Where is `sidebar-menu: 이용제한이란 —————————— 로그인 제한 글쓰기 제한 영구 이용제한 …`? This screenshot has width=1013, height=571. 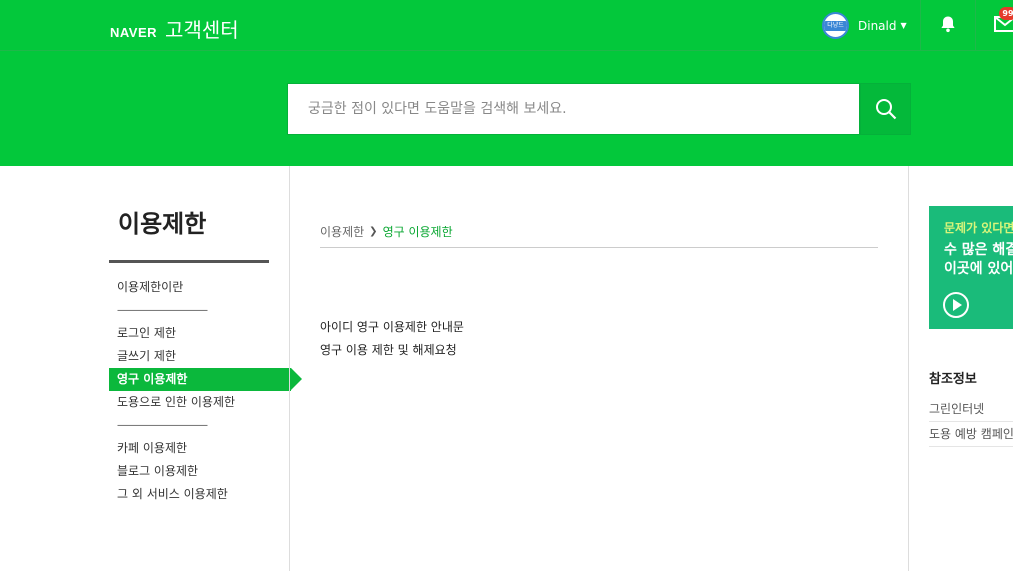
sidebar-menu: 이용제한이란 —————————— 로그인 제한 글쓰기 제한 영구 이용제한 … is located at coordinates (209, 391).